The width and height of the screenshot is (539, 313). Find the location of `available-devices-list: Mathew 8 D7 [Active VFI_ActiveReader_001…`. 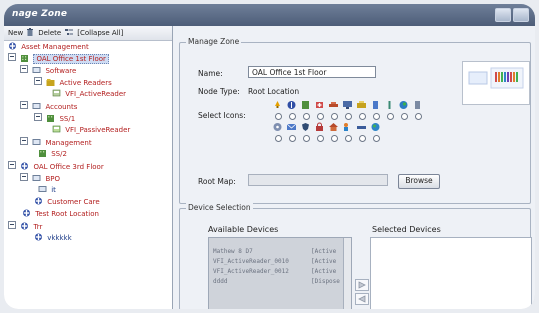

available-devices-list: Mathew 8 D7 [Active VFI_ActiveReader_001… is located at coordinates (280, 273).